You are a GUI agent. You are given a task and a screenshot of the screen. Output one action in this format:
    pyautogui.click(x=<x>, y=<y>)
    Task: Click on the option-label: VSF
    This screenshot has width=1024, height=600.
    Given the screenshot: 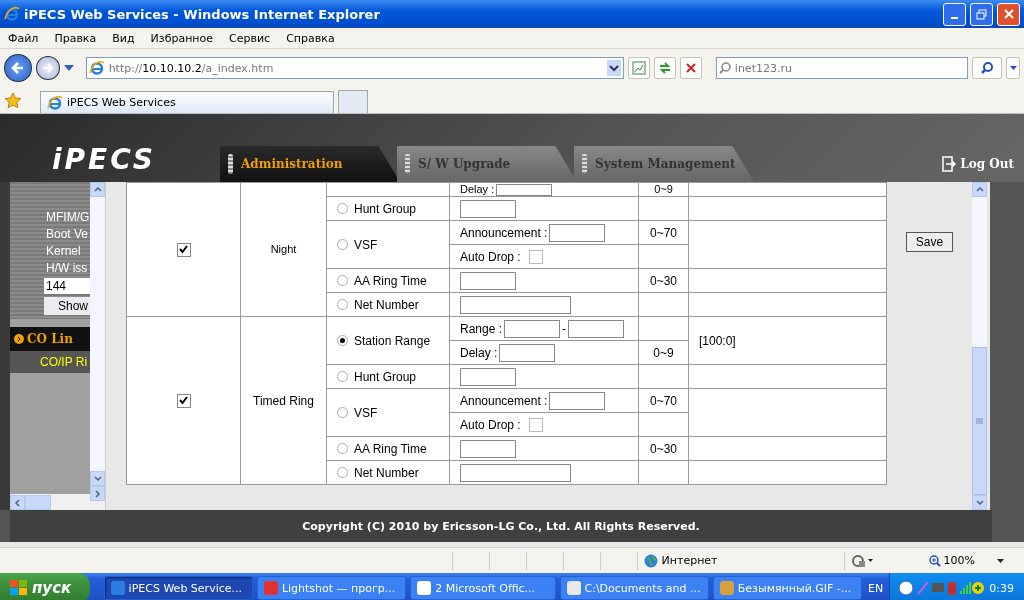 What is the action you would take?
    pyautogui.click(x=366, y=412)
    